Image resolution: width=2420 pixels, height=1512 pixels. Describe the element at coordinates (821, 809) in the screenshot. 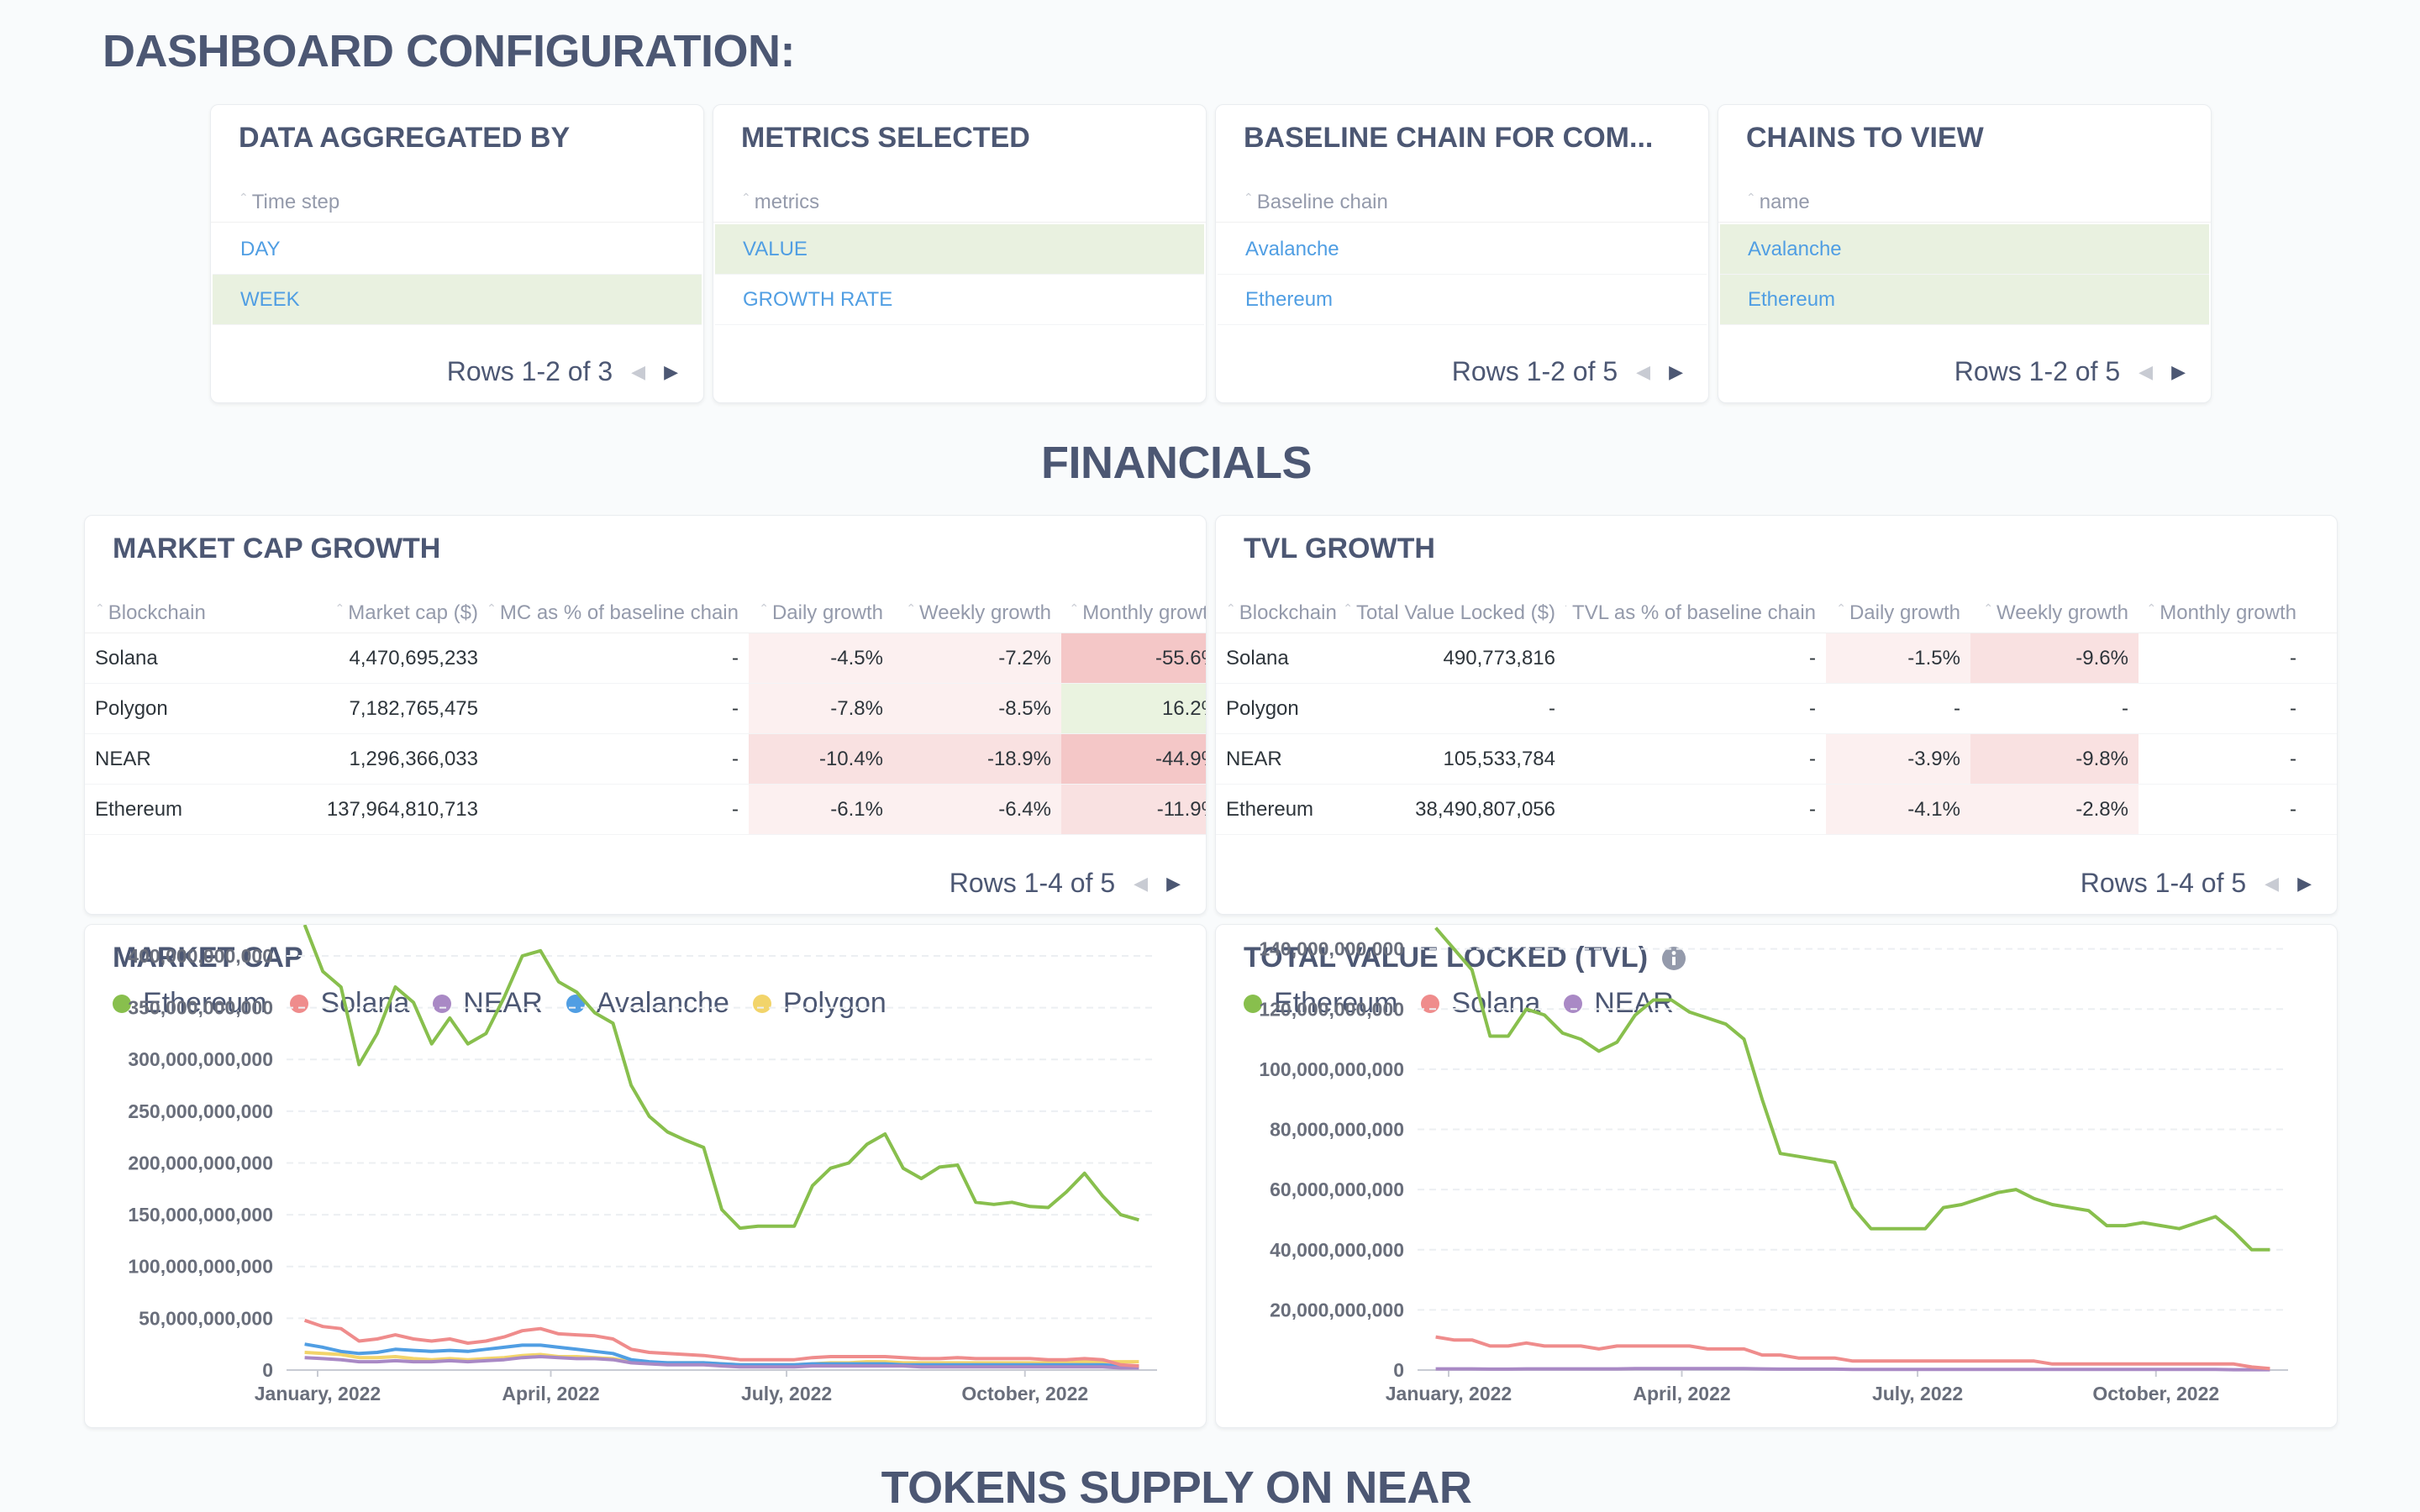

I see `table-cell: -6.1%` at that location.